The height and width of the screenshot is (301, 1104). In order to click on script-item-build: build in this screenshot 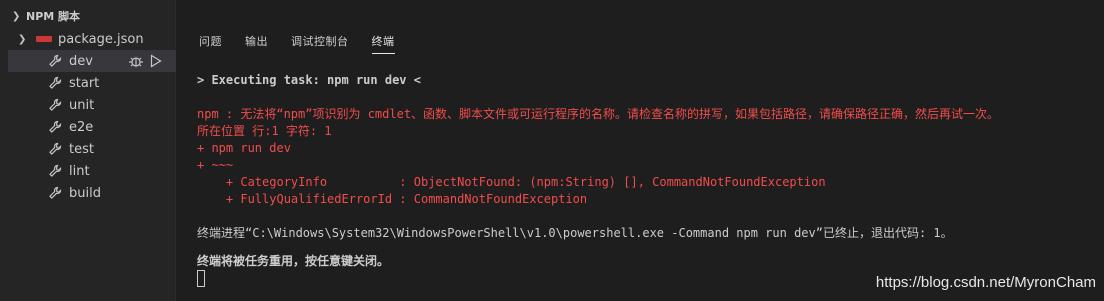, I will do `click(92, 193)`.